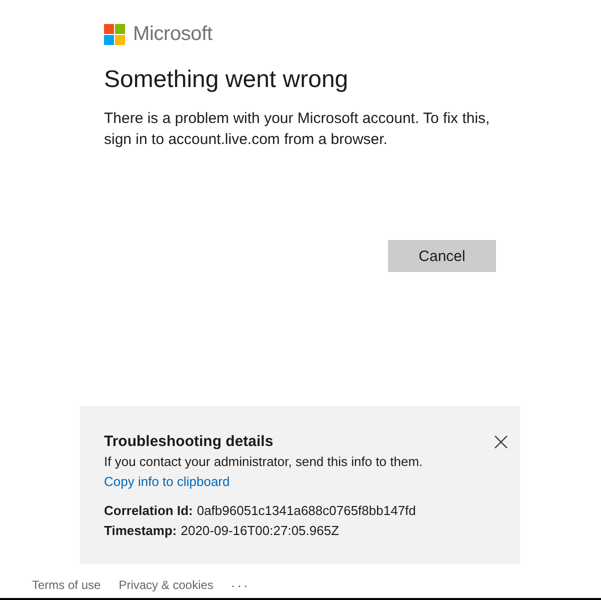 This screenshot has height=600, width=601. Describe the element at coordinates (442, 256) in the screenshot. I see `cancel-button: Cancel` at that location.